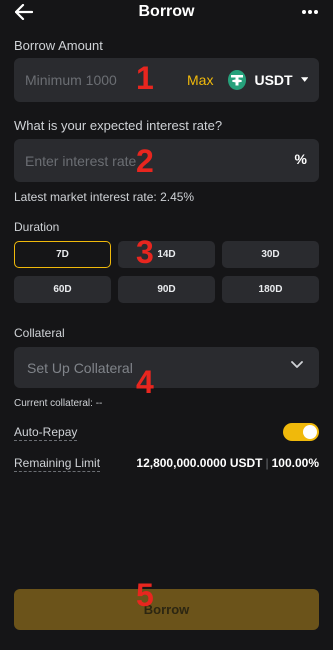  Describe the element at coordinates (166, 609) in the screenshot. I see `borrow-button: Borrow` at that location.